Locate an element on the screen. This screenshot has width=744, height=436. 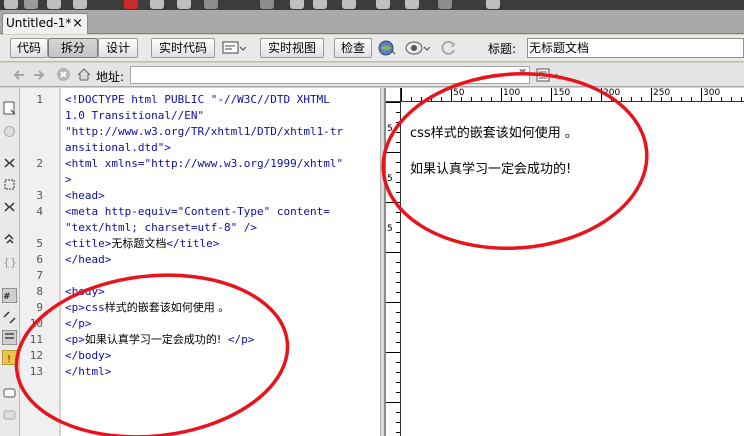
line-number: 1 is located at coordinates (39, 99).